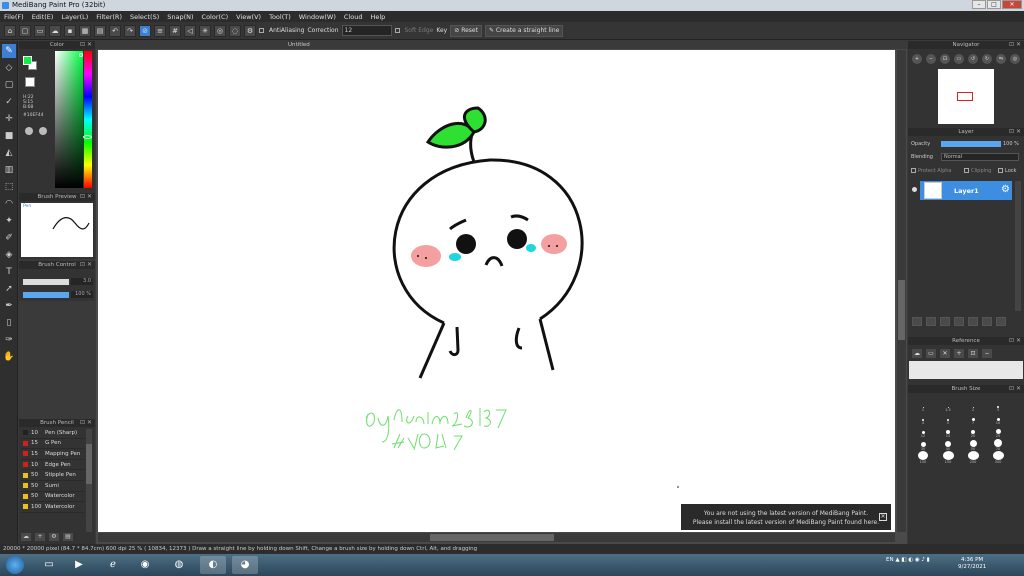 The image size is (1024, 576). I want to click on home-icon: ⌂, so click(10, 30).